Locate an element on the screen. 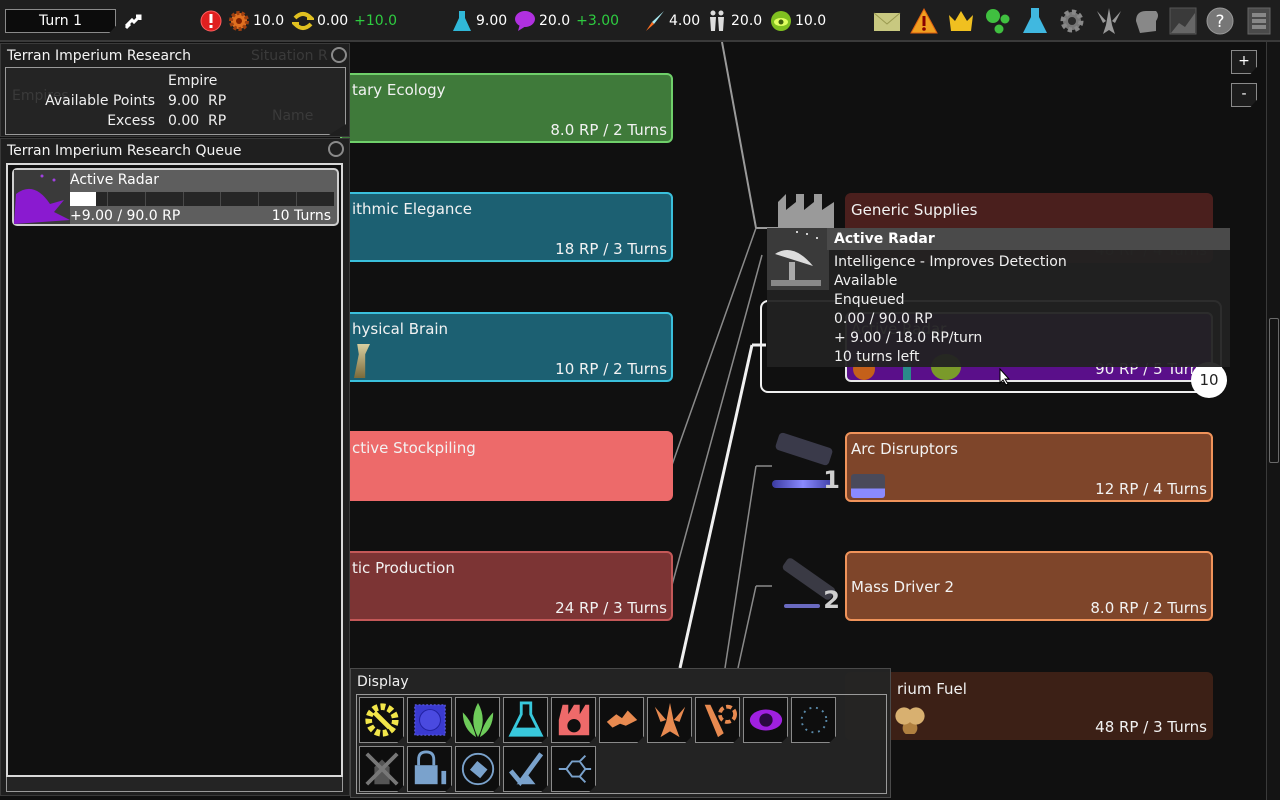 The image size is (1280, 800). filter-growth-button is located at coordinates (381, 720).